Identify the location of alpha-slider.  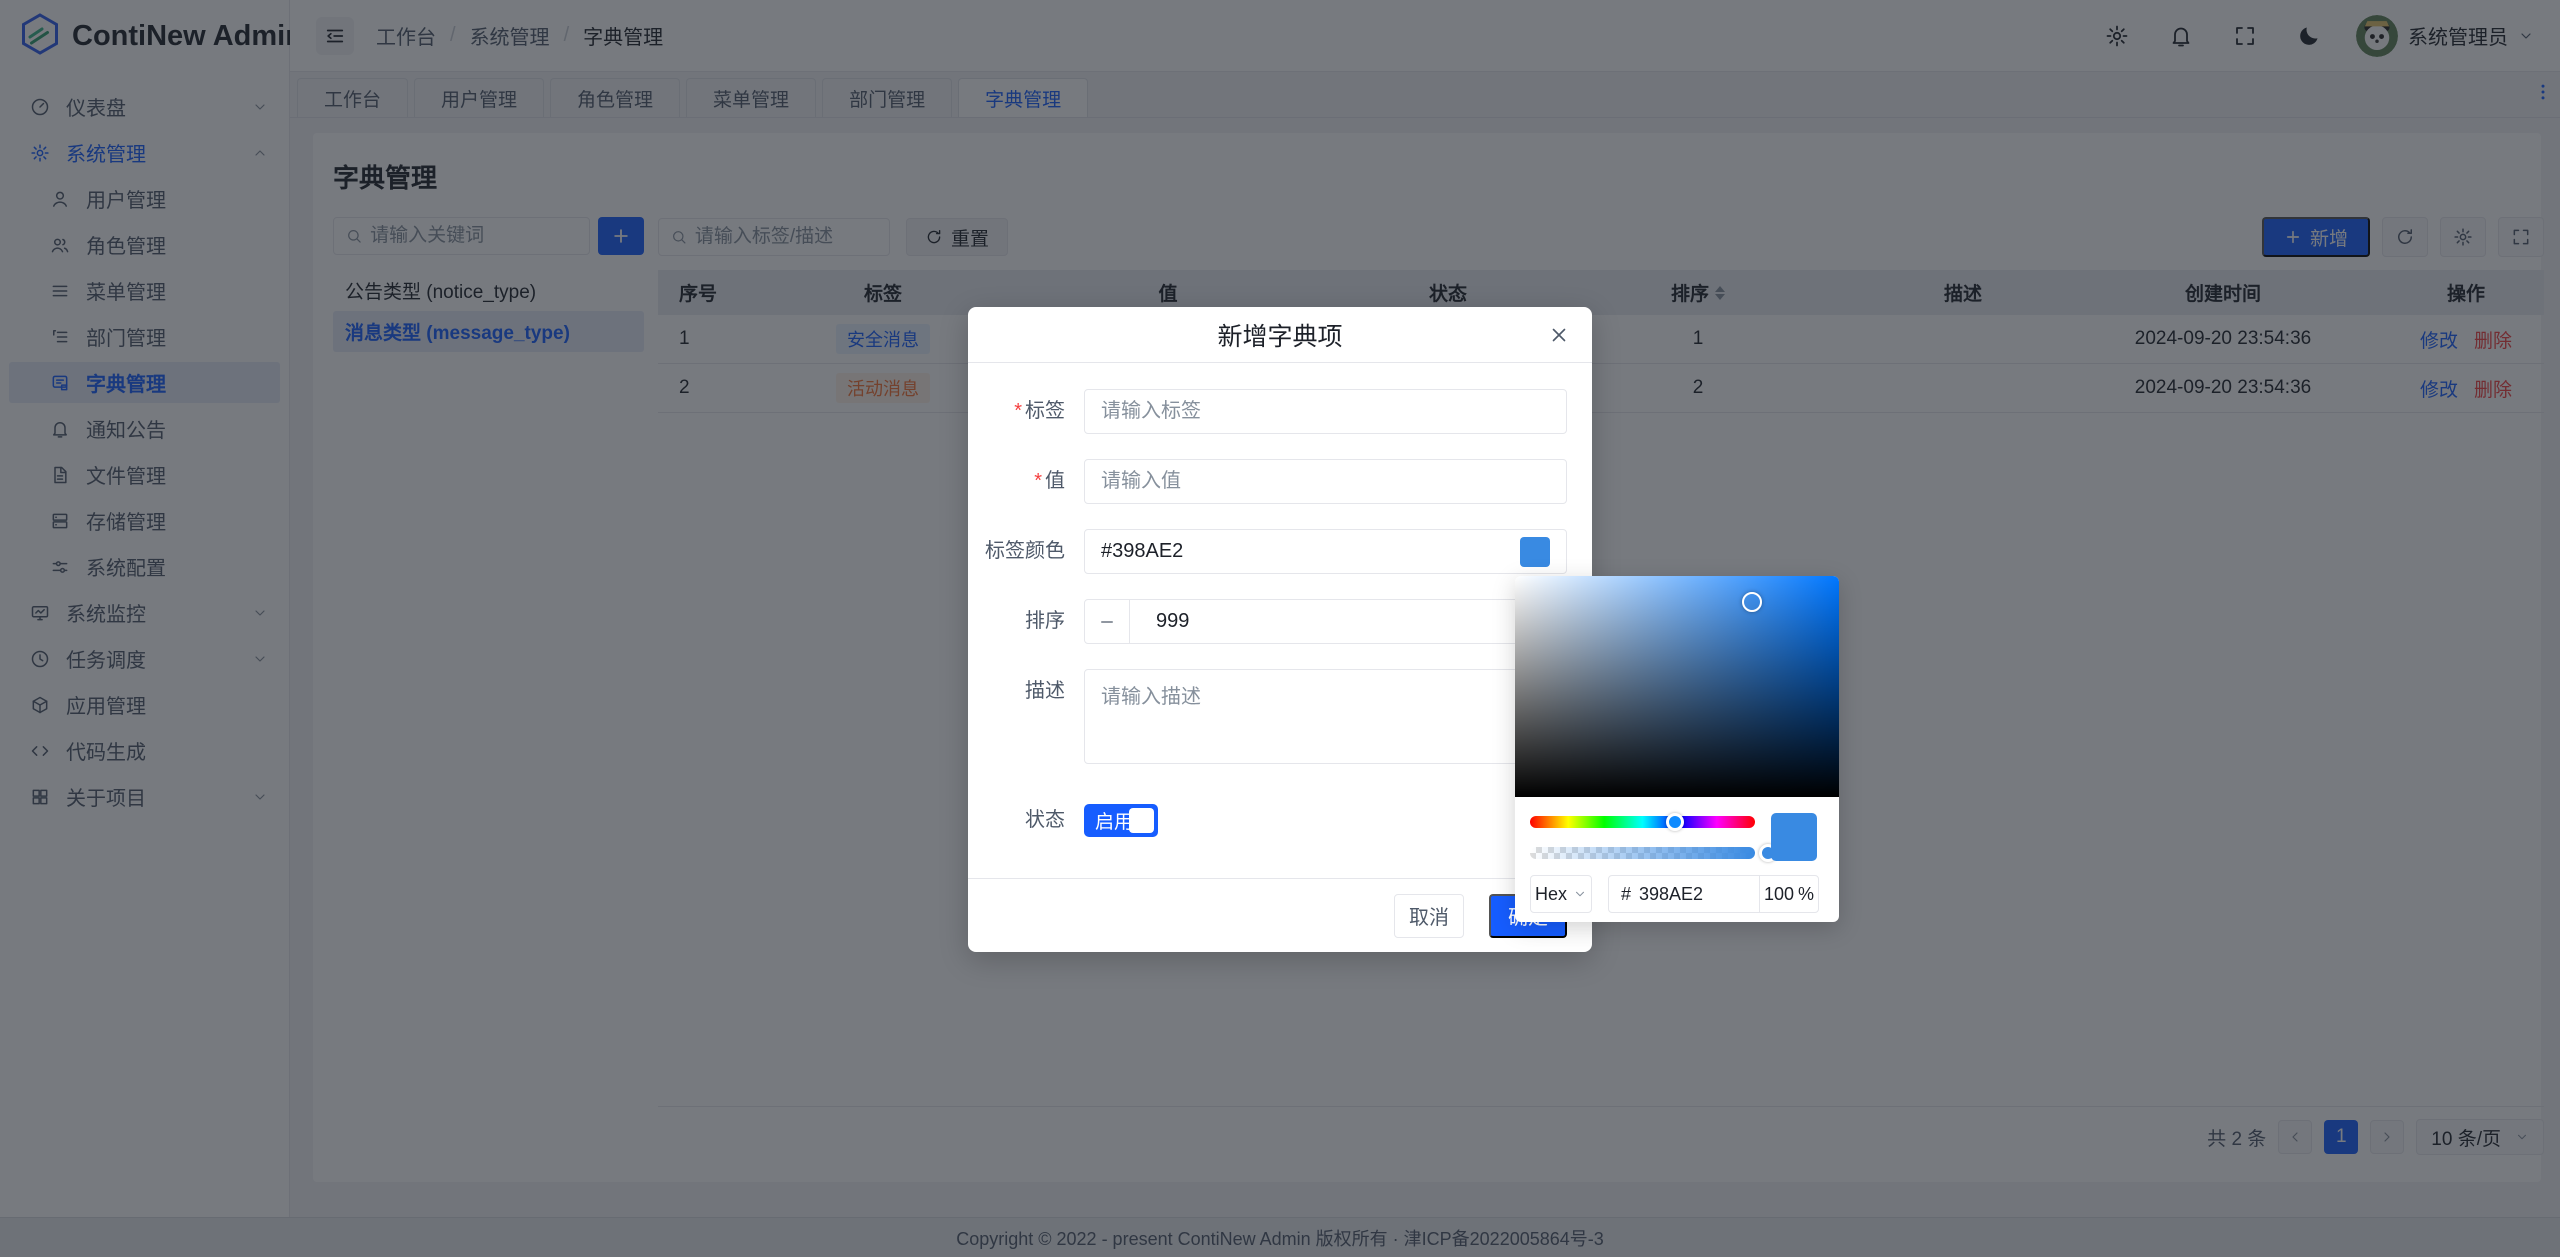
(1653, 853).